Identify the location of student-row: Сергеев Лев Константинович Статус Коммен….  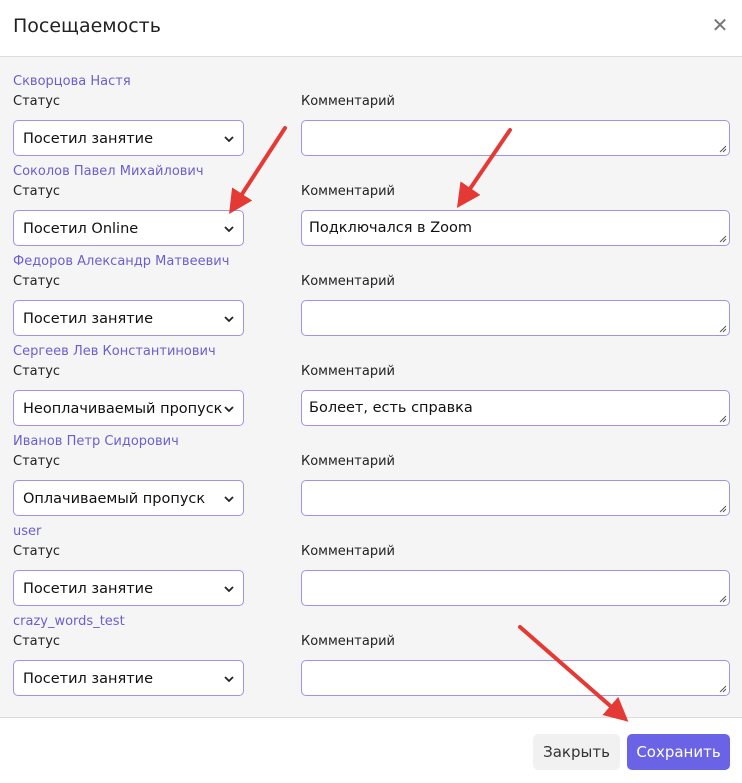
(371, 376).